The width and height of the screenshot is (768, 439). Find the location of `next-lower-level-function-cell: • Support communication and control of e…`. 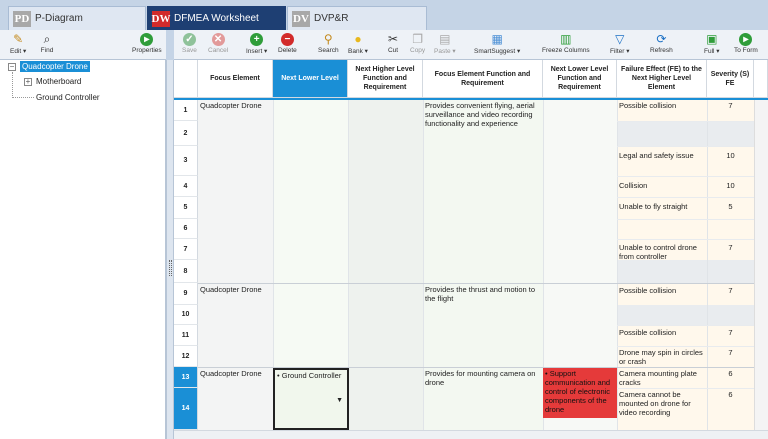

next-lower-level-function-cell: • Support communication and control of e… is located at coordinates (580, 393).